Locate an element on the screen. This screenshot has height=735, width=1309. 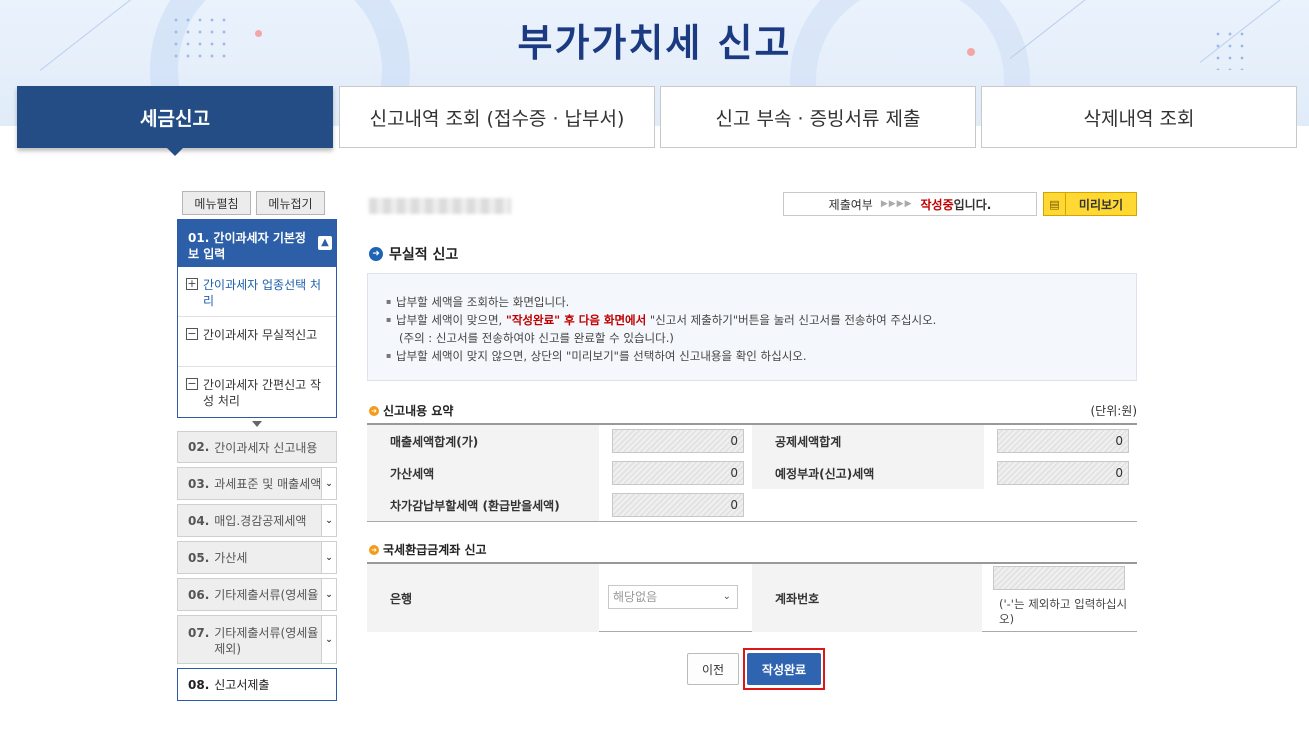
cell-label: 차가감납부할세액 (환급받을세액) is located at coordinates (483, 505).